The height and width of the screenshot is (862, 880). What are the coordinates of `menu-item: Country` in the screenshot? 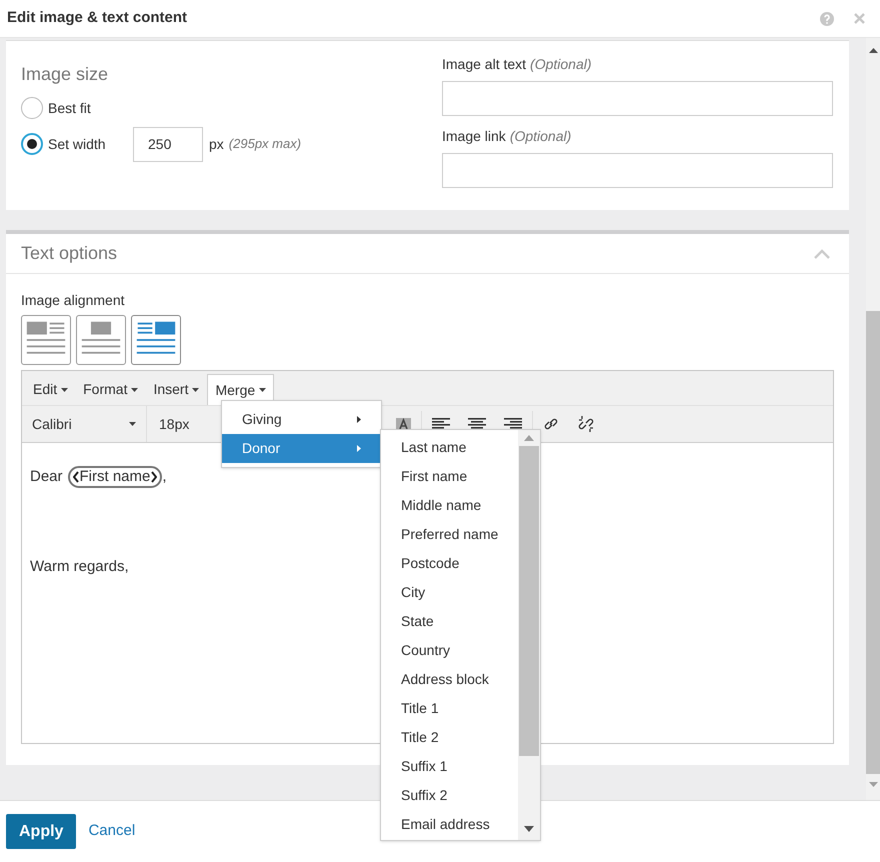 It's located at (449, 650).